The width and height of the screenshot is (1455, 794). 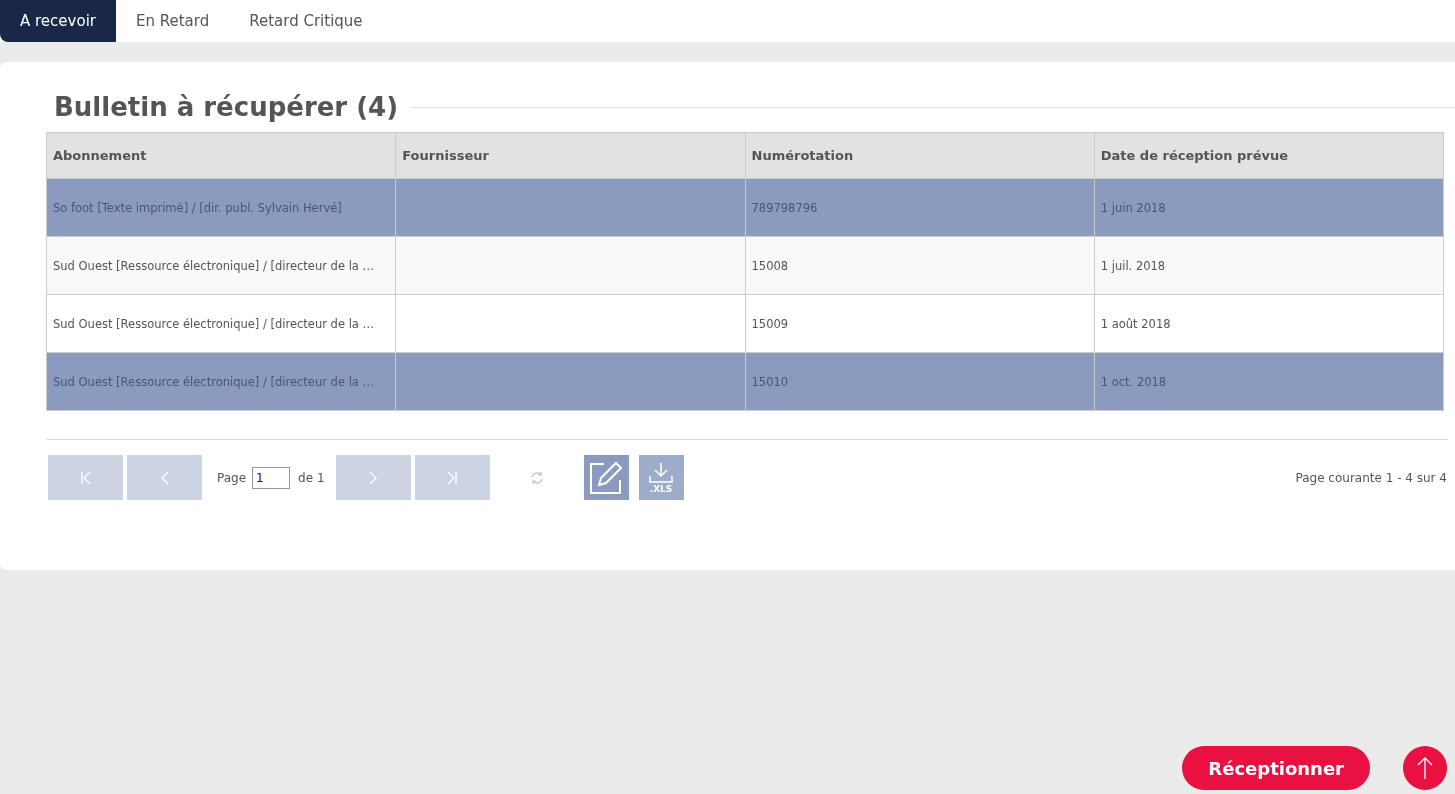 I want to click on table-cell: 1 oct. 2018, so click(x=1133, y=381).